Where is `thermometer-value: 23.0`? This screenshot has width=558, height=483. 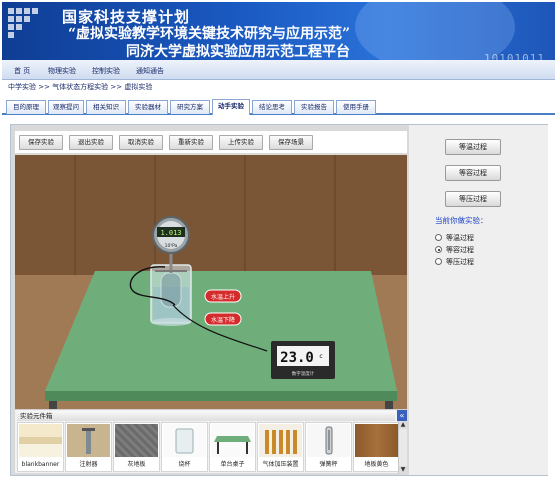 thermometer-value: 23.0 is located at coordinates (297, 358).